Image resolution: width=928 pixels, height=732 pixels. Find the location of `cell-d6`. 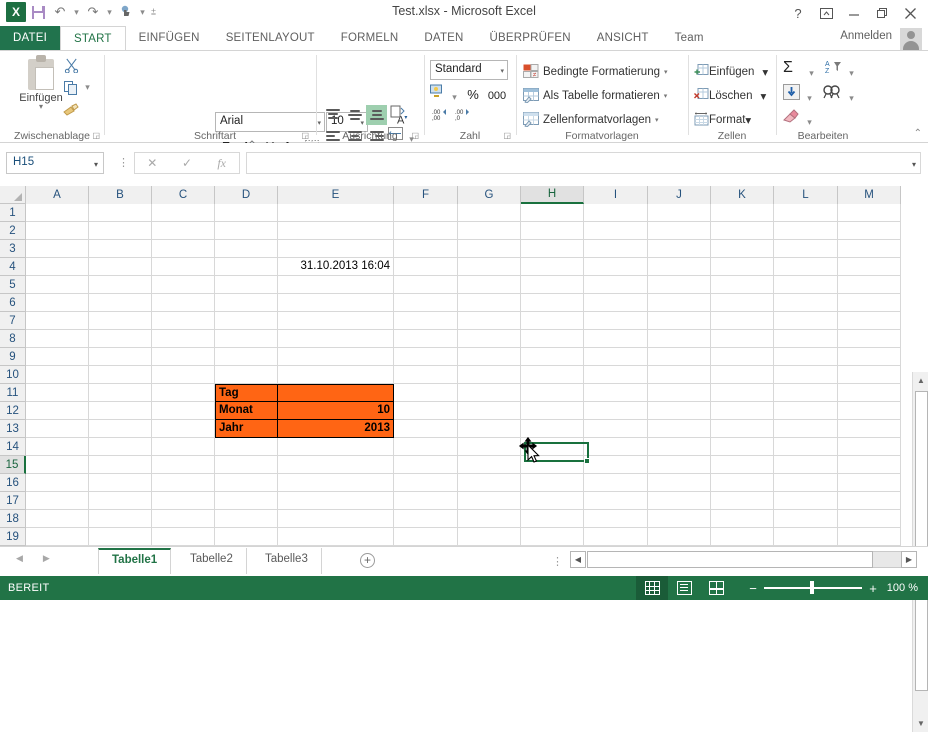

cell-d6 is located at coordinates (246, 303).